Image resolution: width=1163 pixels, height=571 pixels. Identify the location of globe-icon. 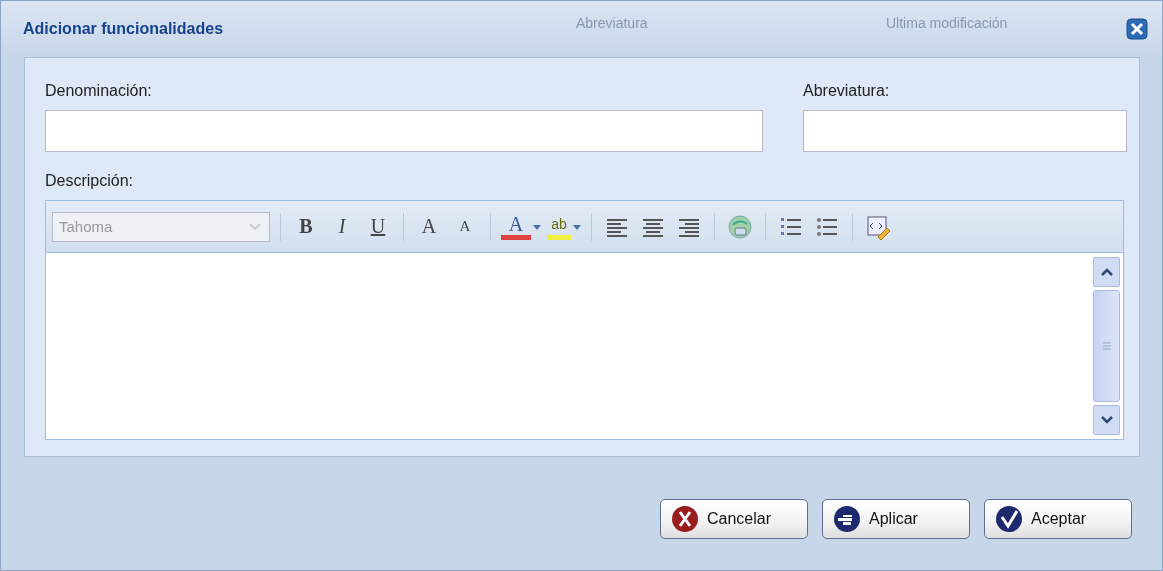
(740, 226).